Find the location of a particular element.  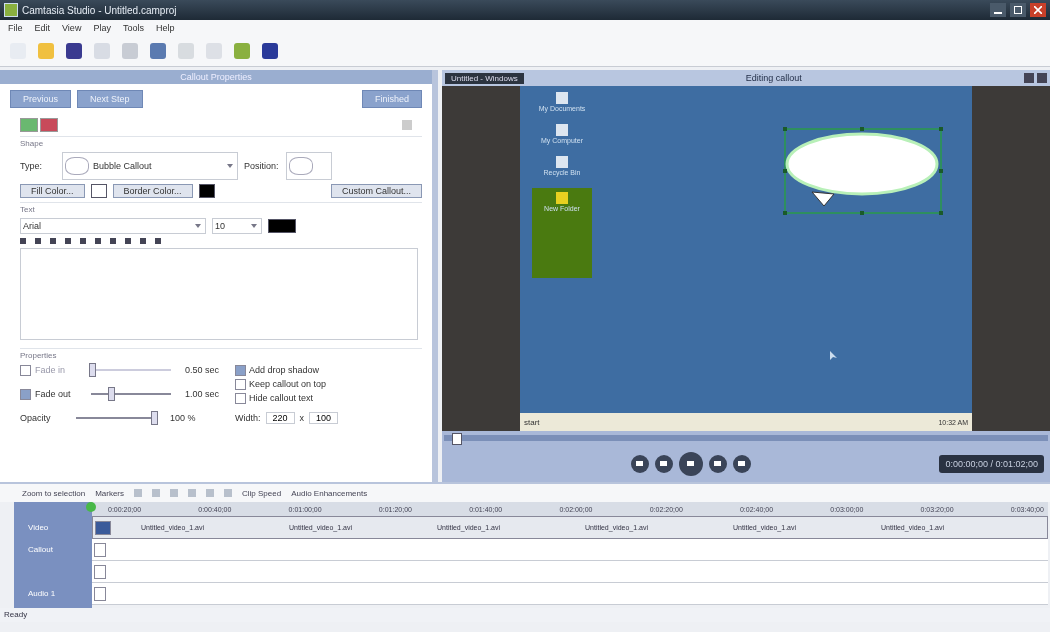

play-button is located at coordinates (690, 463).